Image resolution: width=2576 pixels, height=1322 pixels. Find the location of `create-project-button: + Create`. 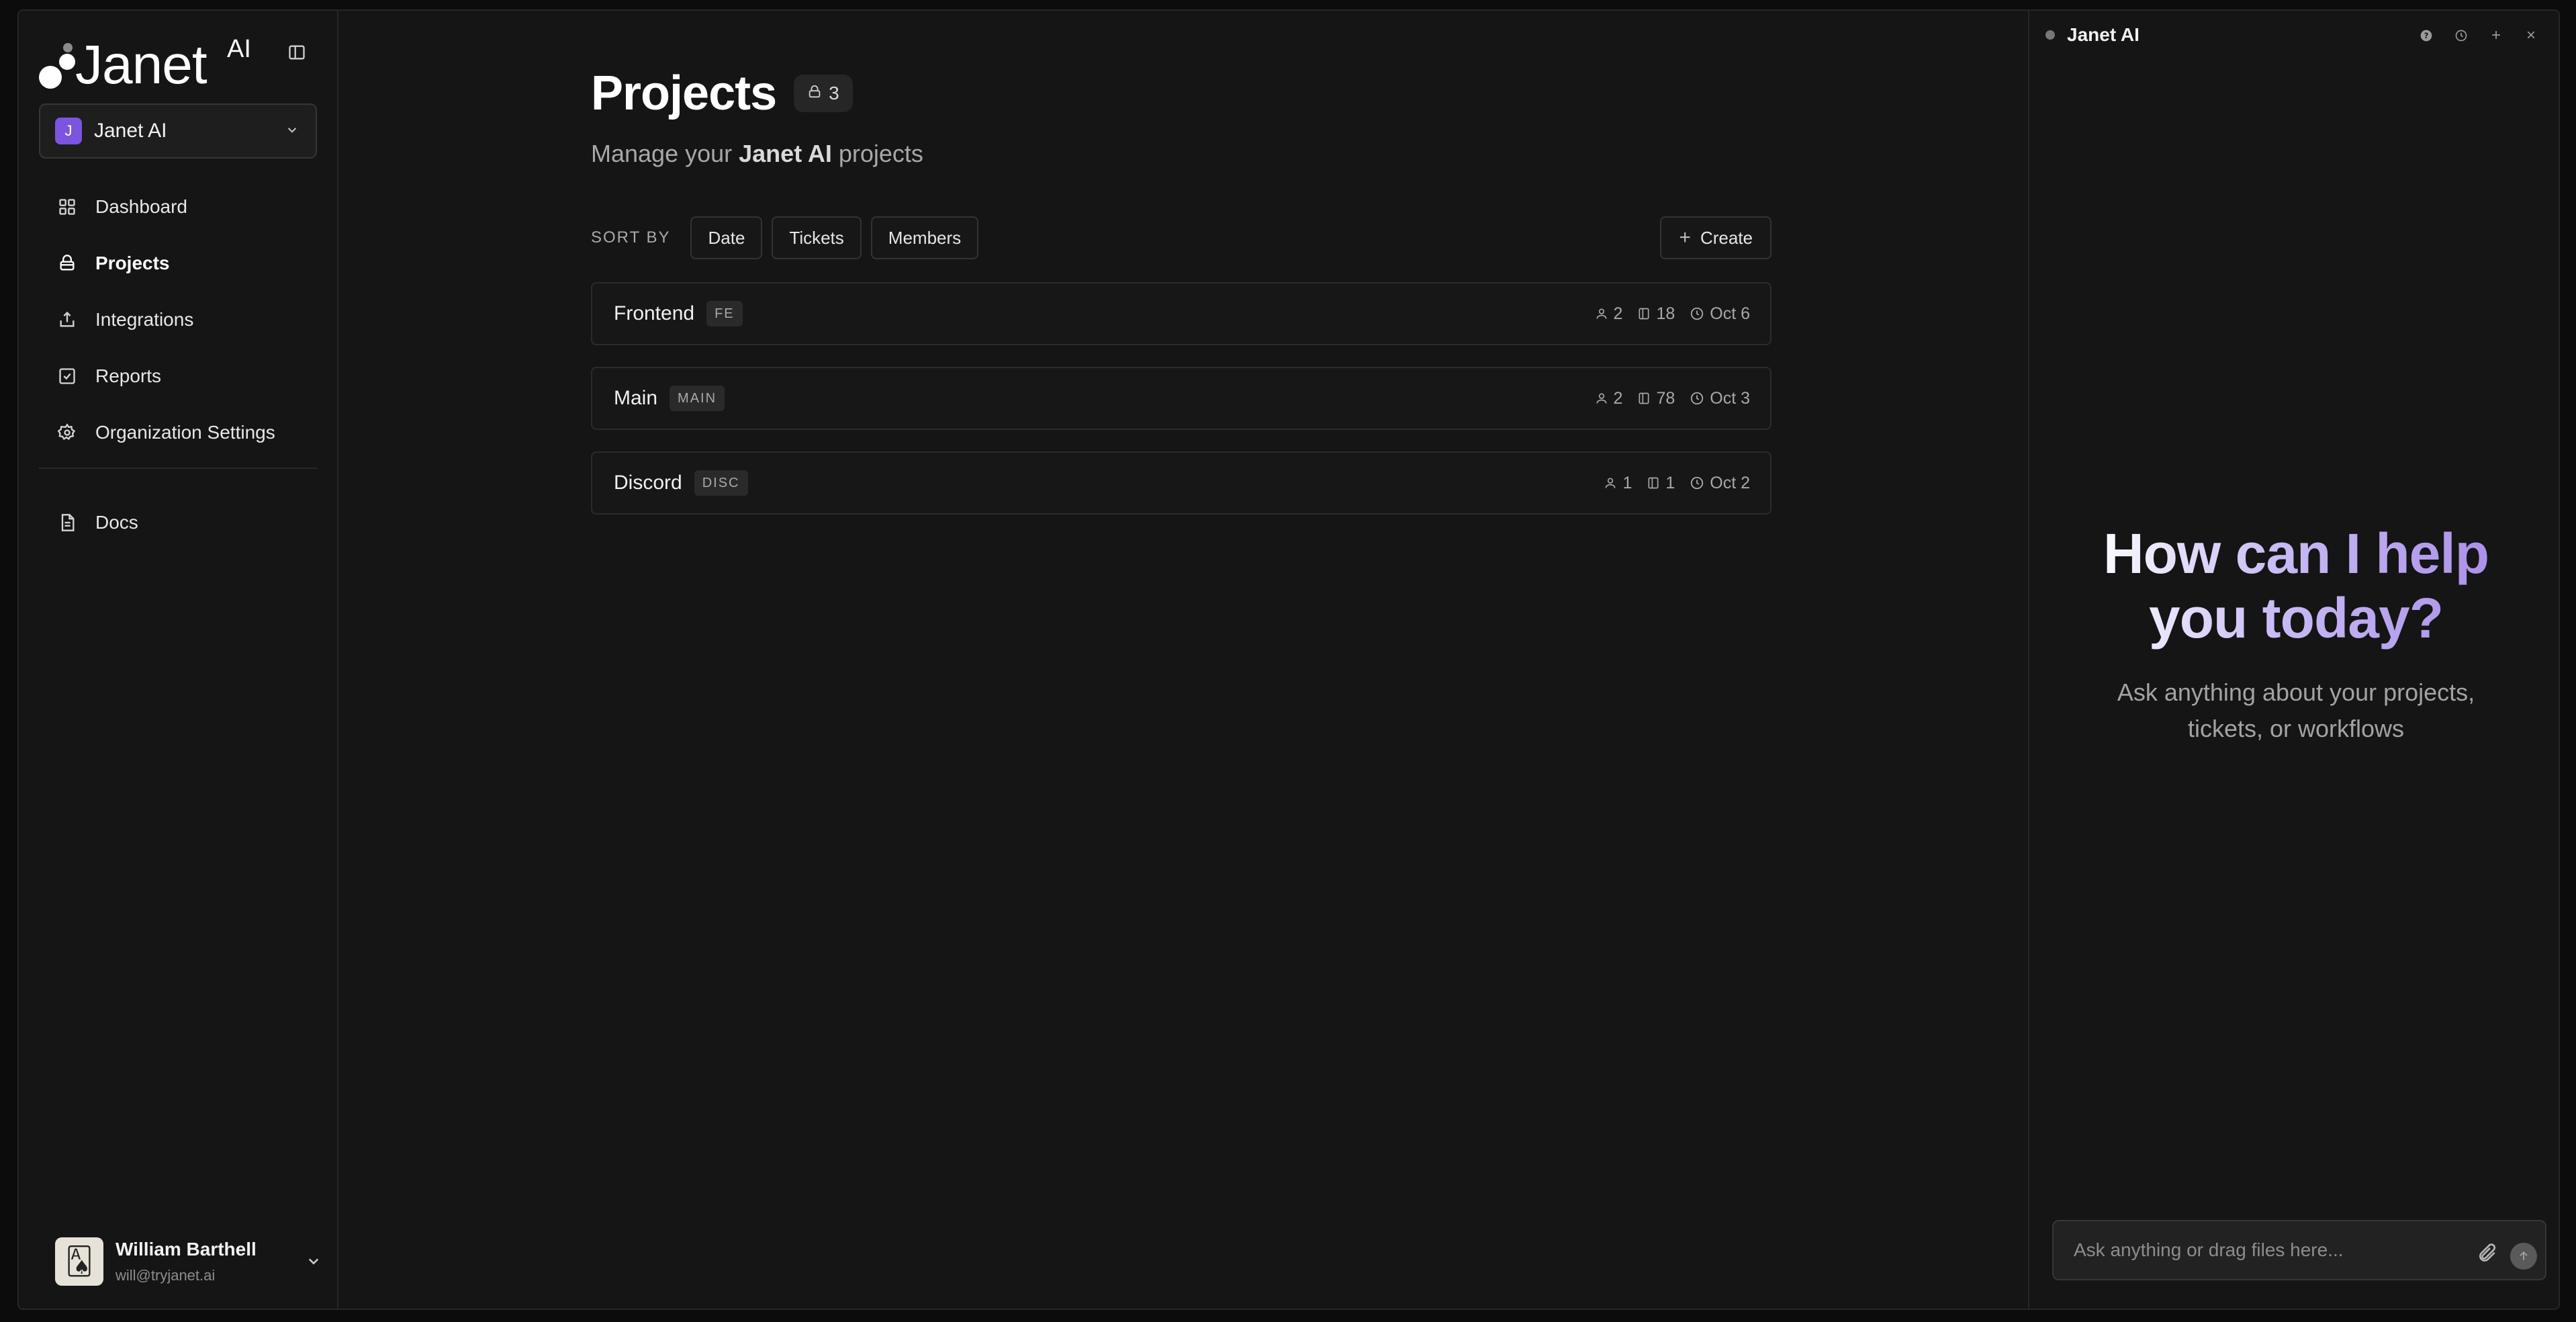

create-project-button: + Create is located at coordinates (1716, 237).